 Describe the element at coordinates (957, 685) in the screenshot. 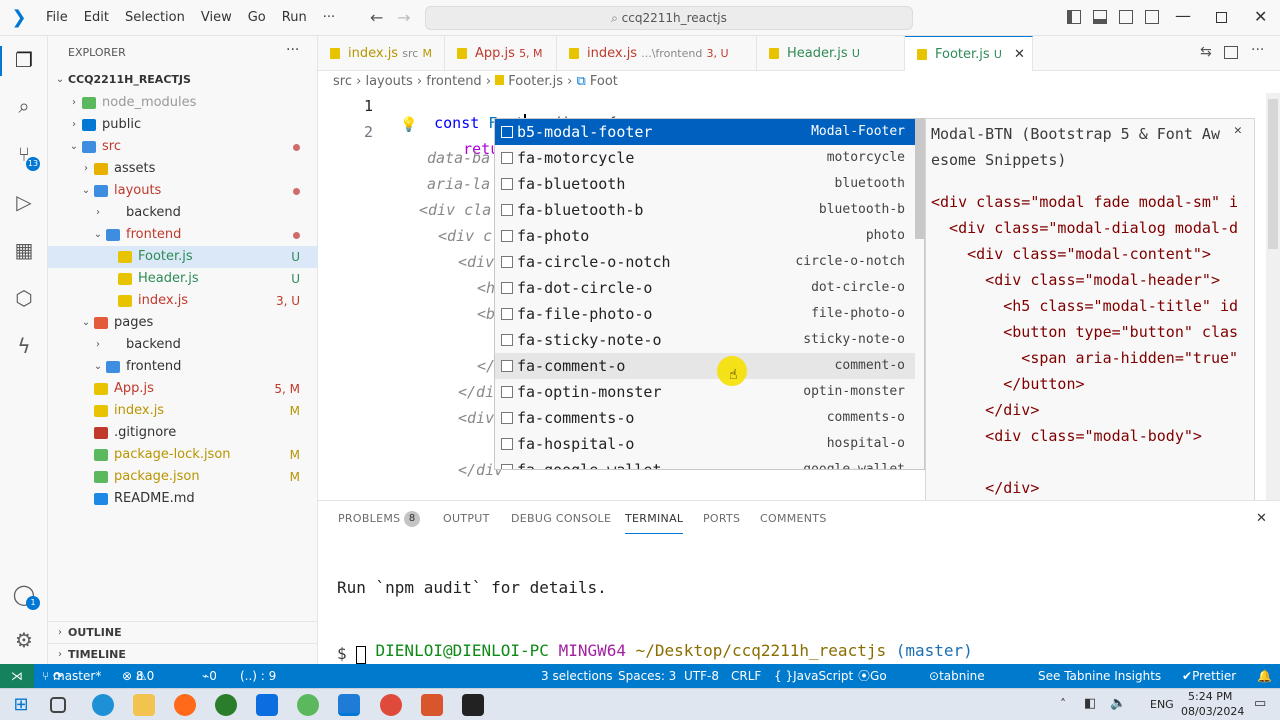

I see `tabnine-item: ⊙ tabnine starter` at that location.